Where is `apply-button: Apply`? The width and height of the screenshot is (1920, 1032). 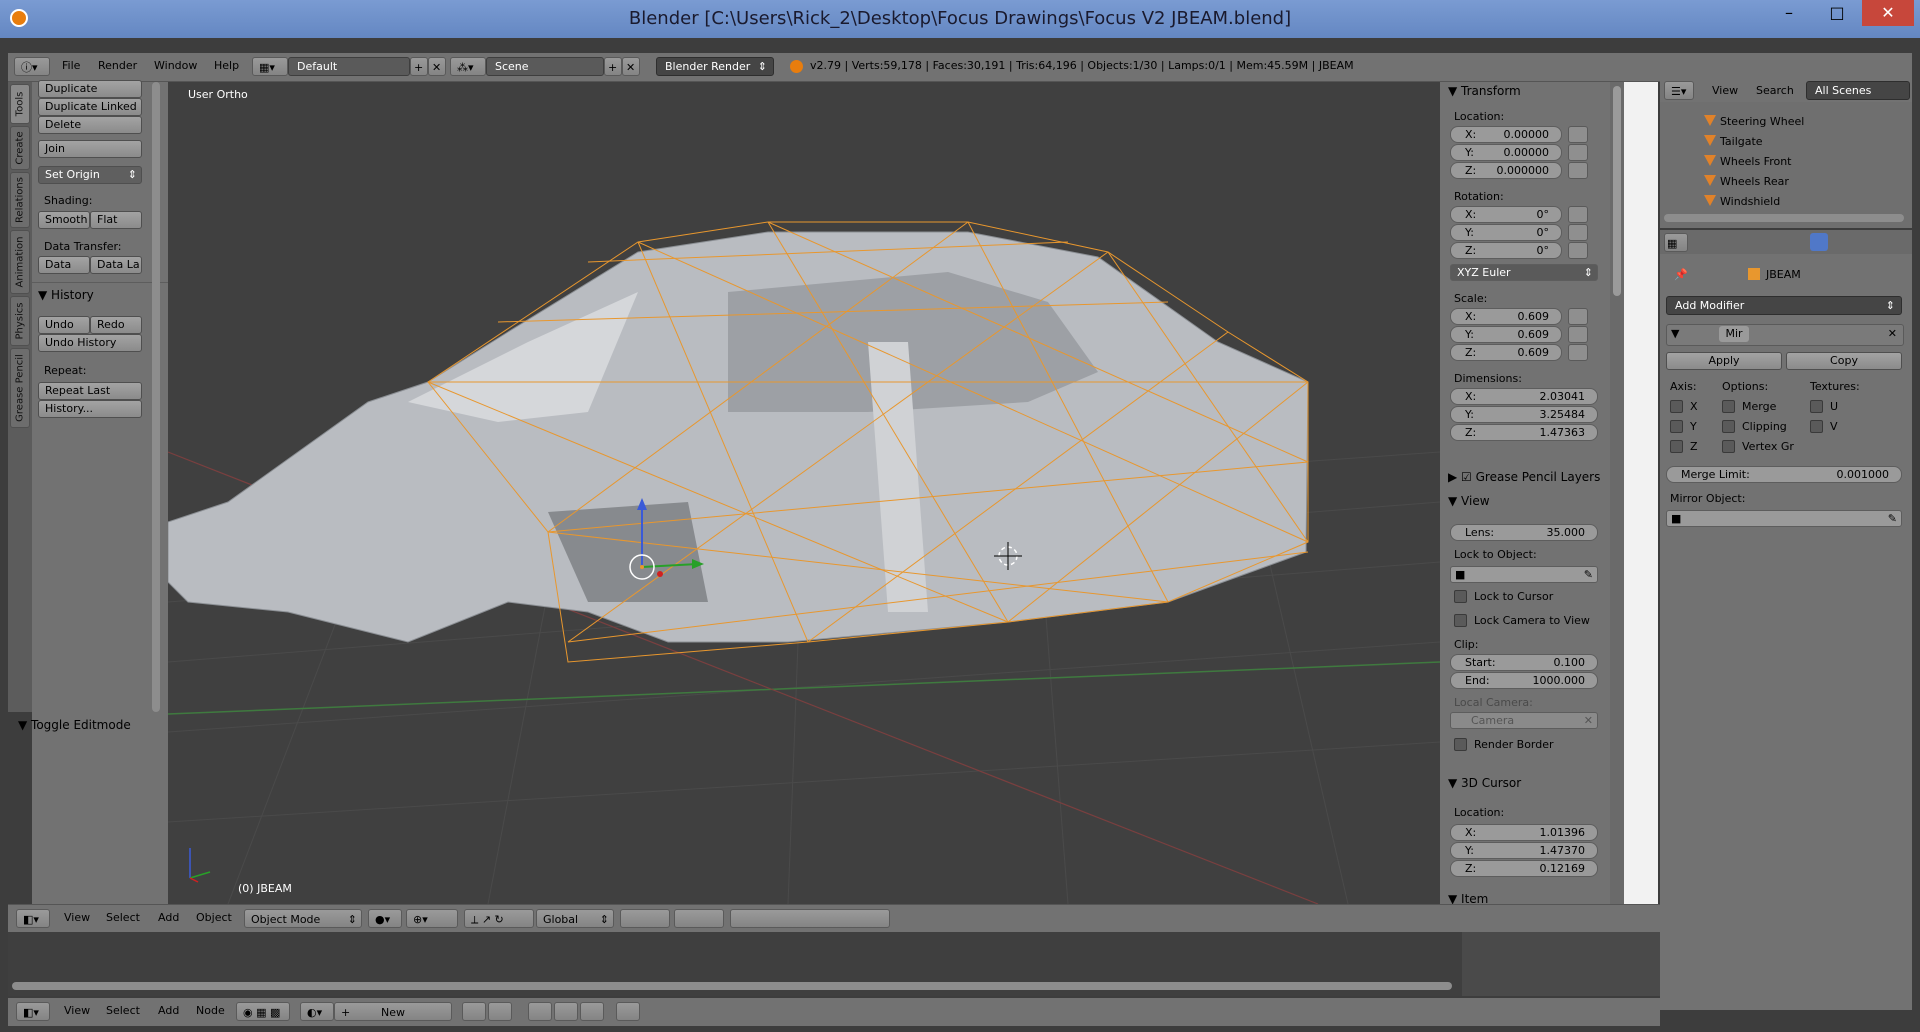
apply-button: Apply is located at coordinates (1724, 361).